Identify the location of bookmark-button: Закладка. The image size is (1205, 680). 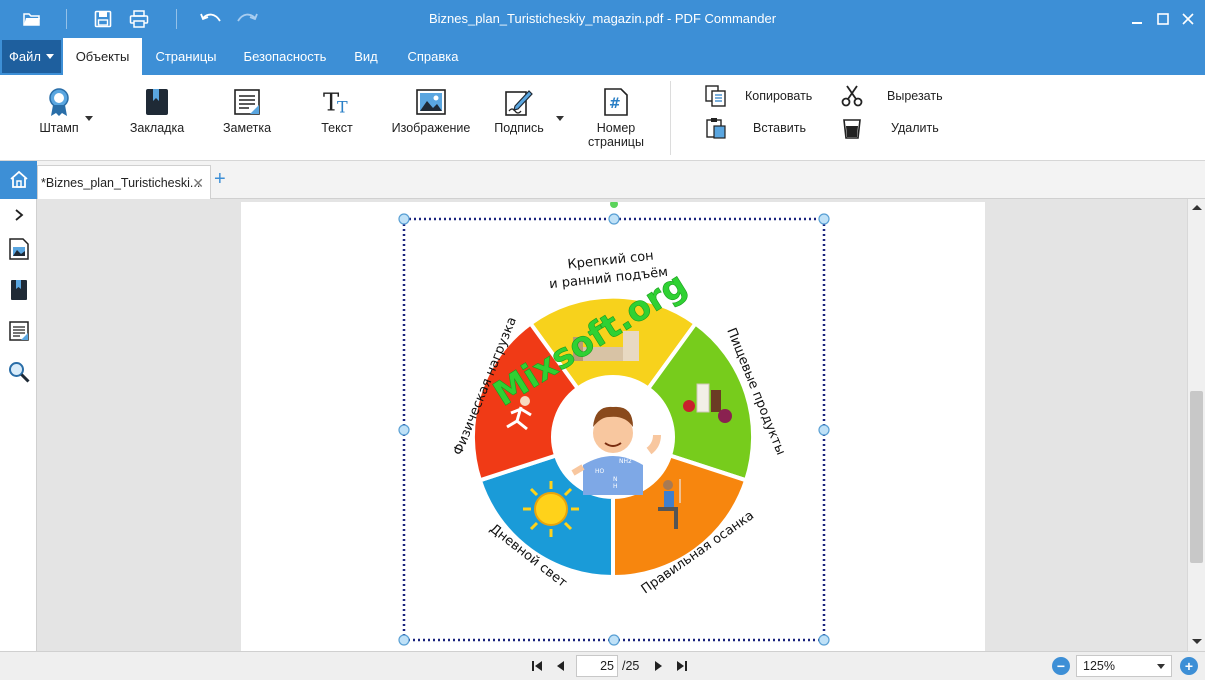
(157, 111).